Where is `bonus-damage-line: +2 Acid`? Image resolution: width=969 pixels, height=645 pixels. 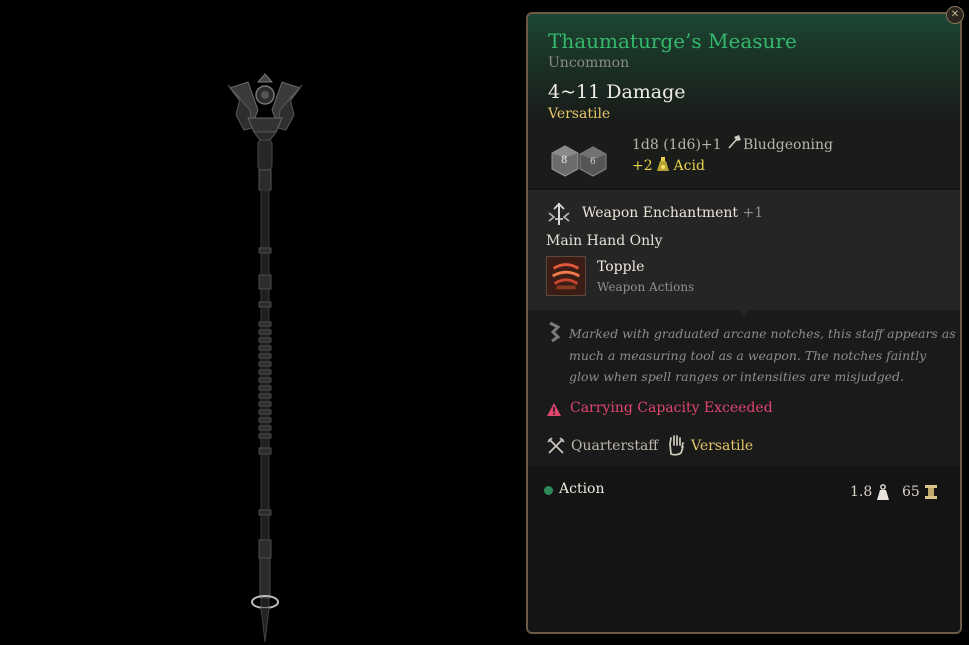 bonus-damage-line: +2 Acid is located at coordinates (668, 166).